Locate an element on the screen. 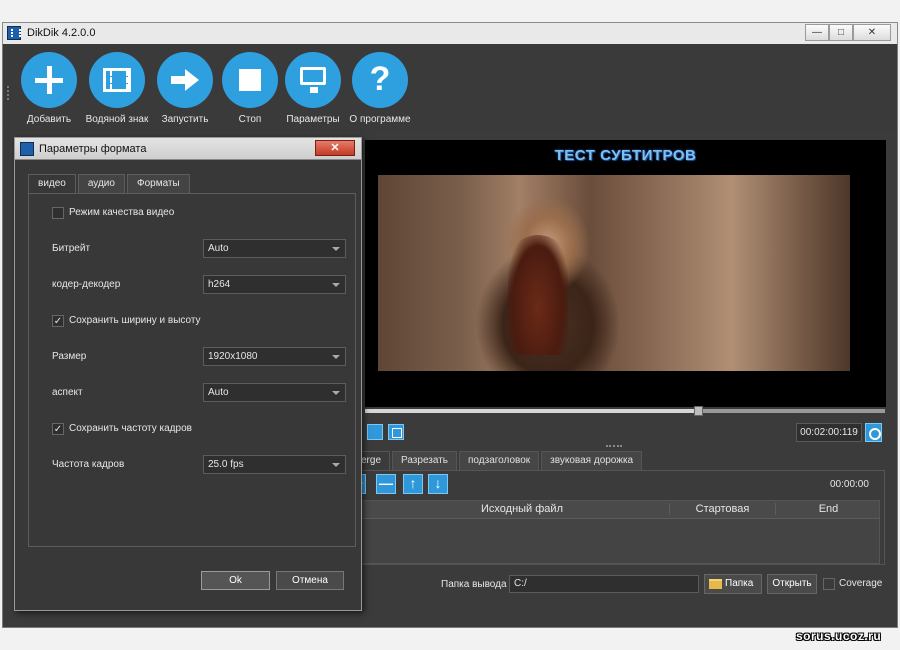 This screenshot has height=650, width=900. keep-fps-label: Сохранить частоту кадров is located at coordinates (130, 428).